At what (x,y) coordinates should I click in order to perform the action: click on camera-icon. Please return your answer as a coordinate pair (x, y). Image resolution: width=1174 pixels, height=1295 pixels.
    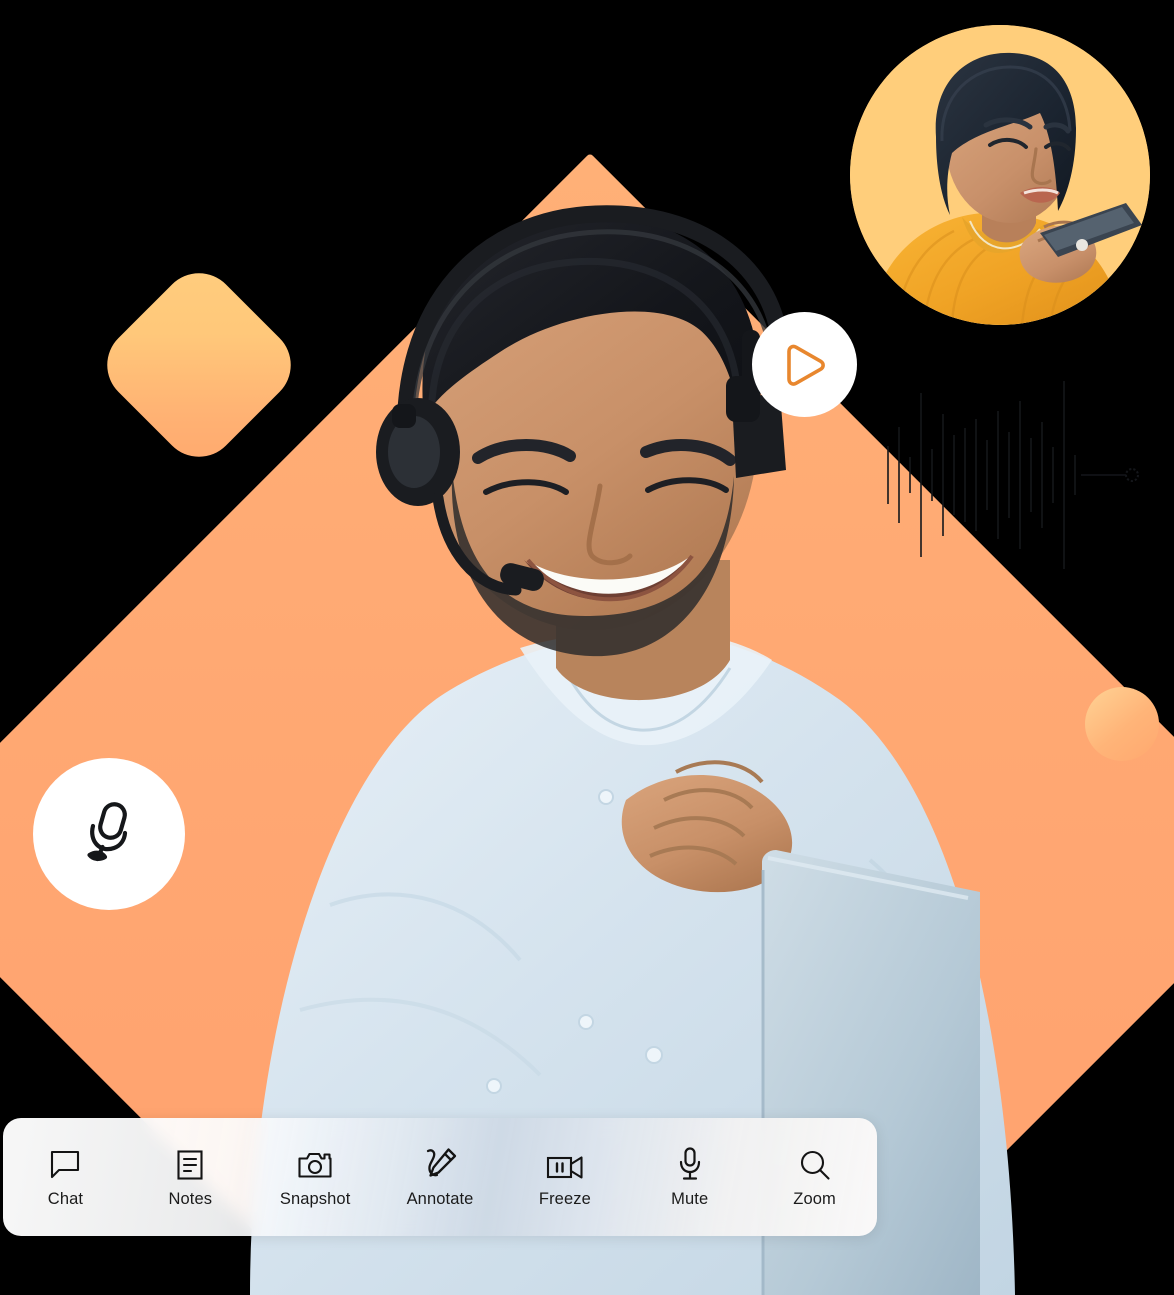
    Looking at the image, I should click on (315, 1164).